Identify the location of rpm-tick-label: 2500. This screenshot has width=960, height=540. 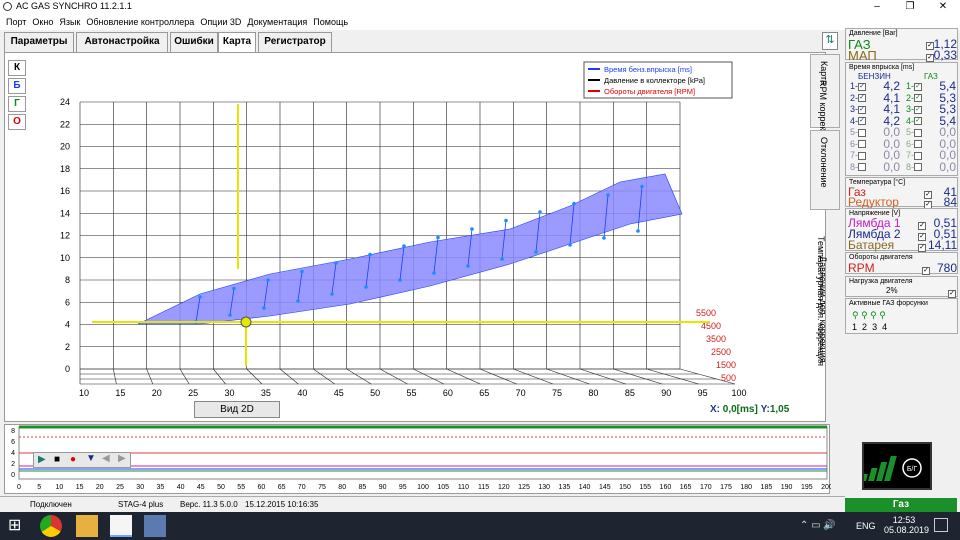
(721, 352).